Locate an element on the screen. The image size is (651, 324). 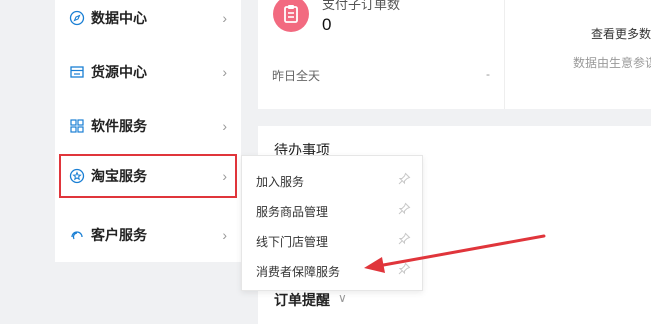
apps-grid-icon is located at coordinates (77, 126).